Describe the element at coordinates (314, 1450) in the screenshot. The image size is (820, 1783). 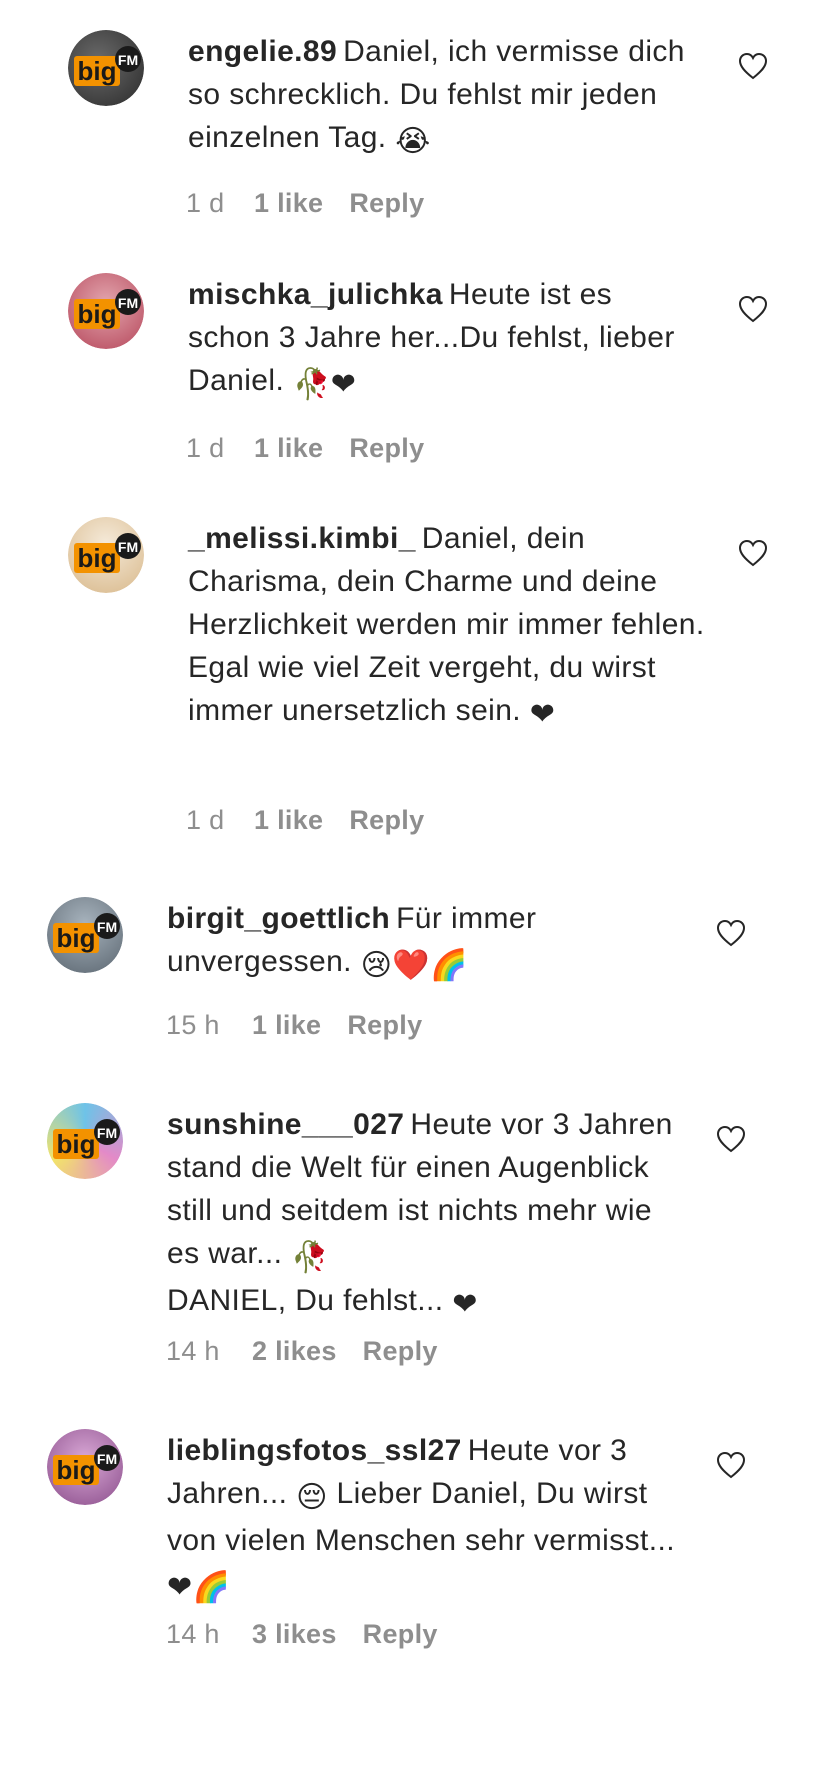
I see `username-link: lieblingsfotos_ssl27` at that location.